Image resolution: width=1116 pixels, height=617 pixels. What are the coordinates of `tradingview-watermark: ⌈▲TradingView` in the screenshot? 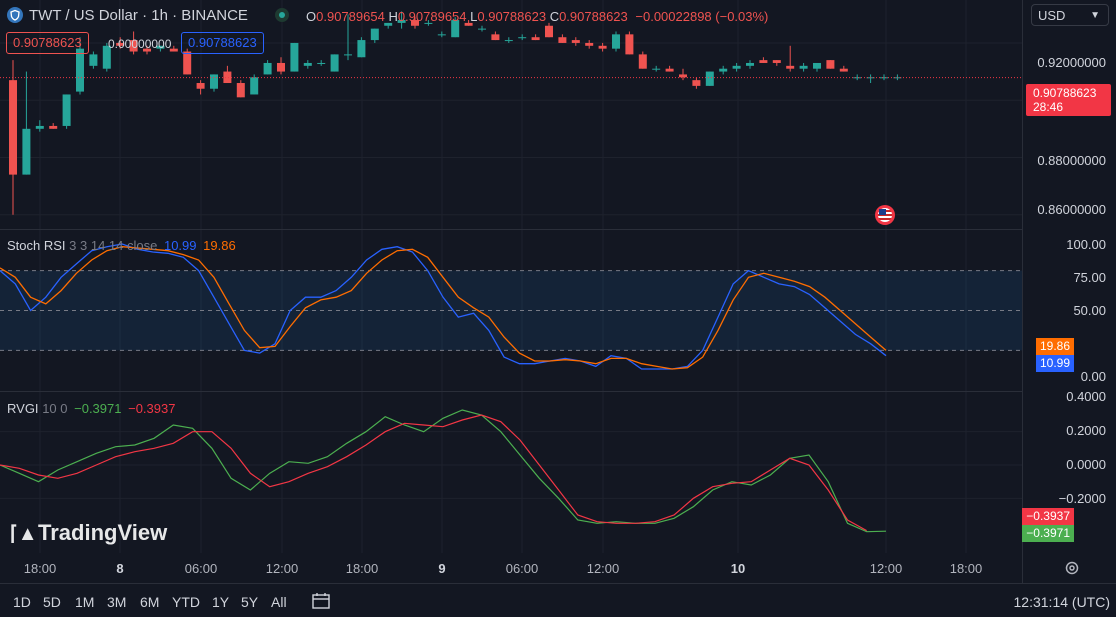 It's located at (88, 533).